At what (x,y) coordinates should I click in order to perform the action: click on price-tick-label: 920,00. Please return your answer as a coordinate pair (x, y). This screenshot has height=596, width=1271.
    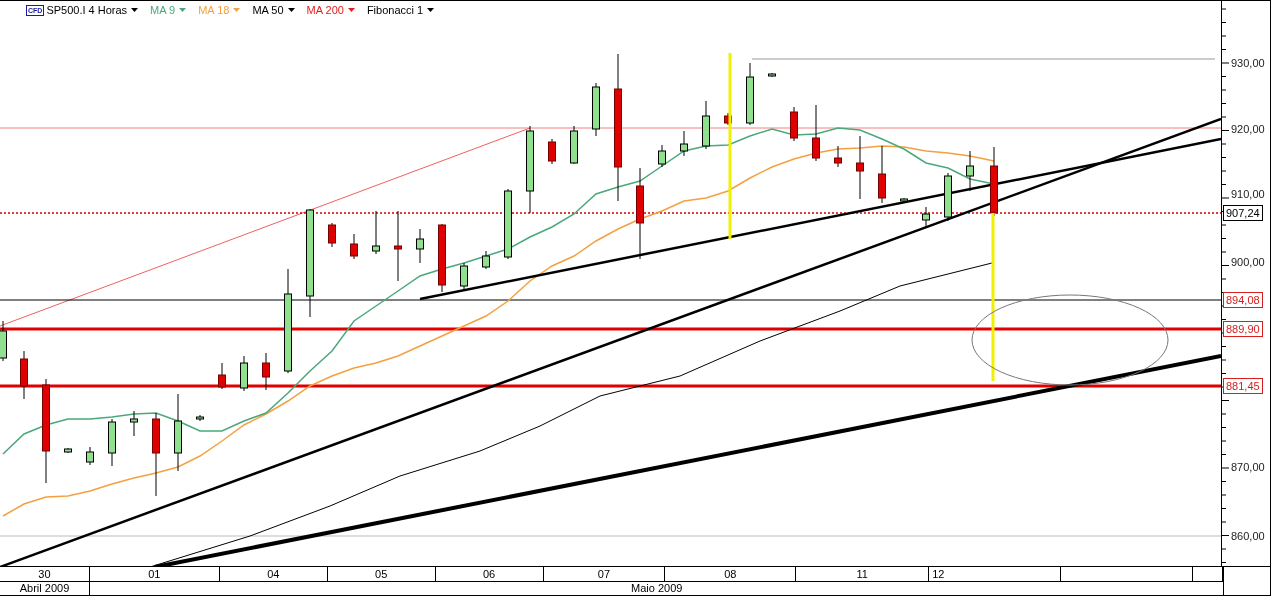
    Looking at the image, I should click on (1248, 129).